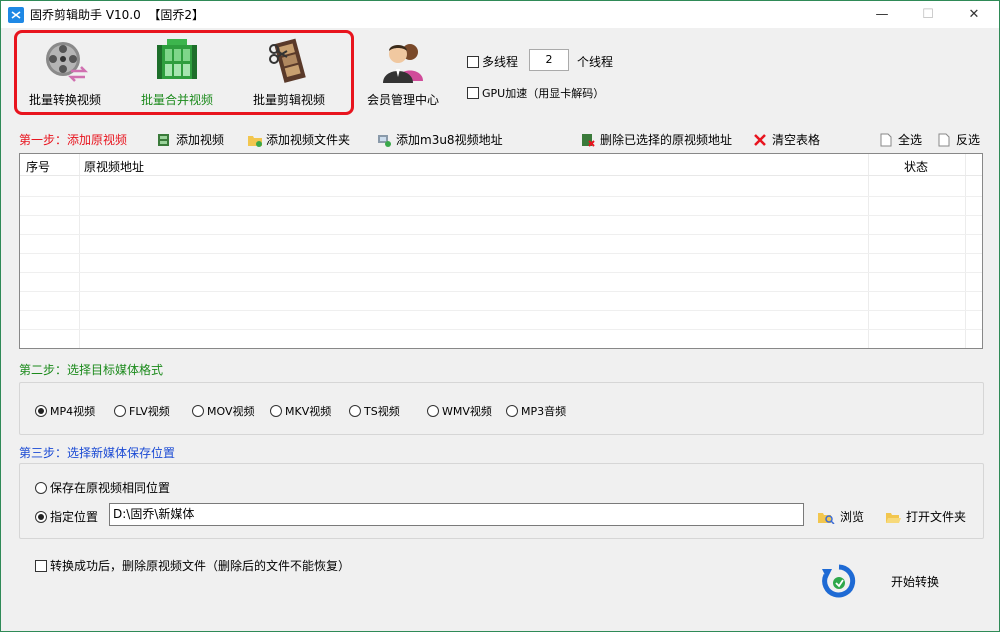 The width and height of the screenshot is (1000, 632). What do you see at coordinates (177, 61) in the screenshot?
I see `film-merge-icon` at bounding box center [177, 61].